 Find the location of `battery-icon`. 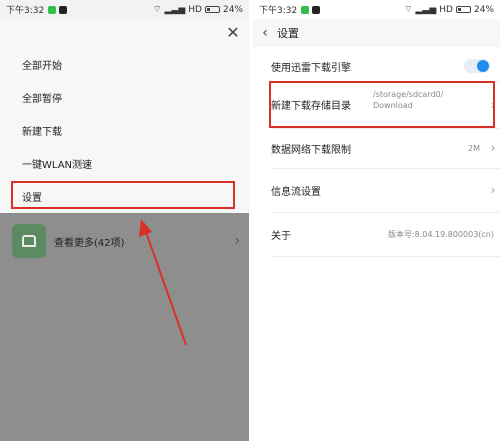

battery-icon is located at coordinates (463, 9).